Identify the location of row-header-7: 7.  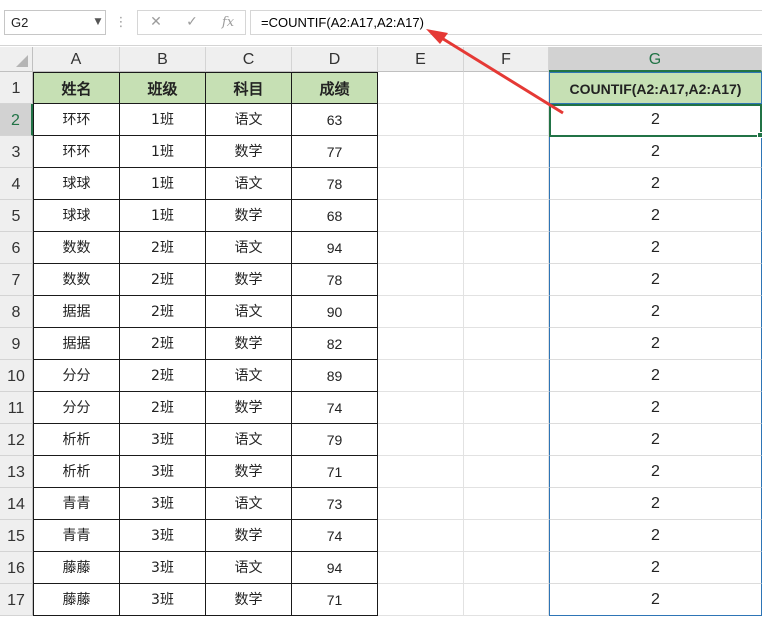
(16, 280).